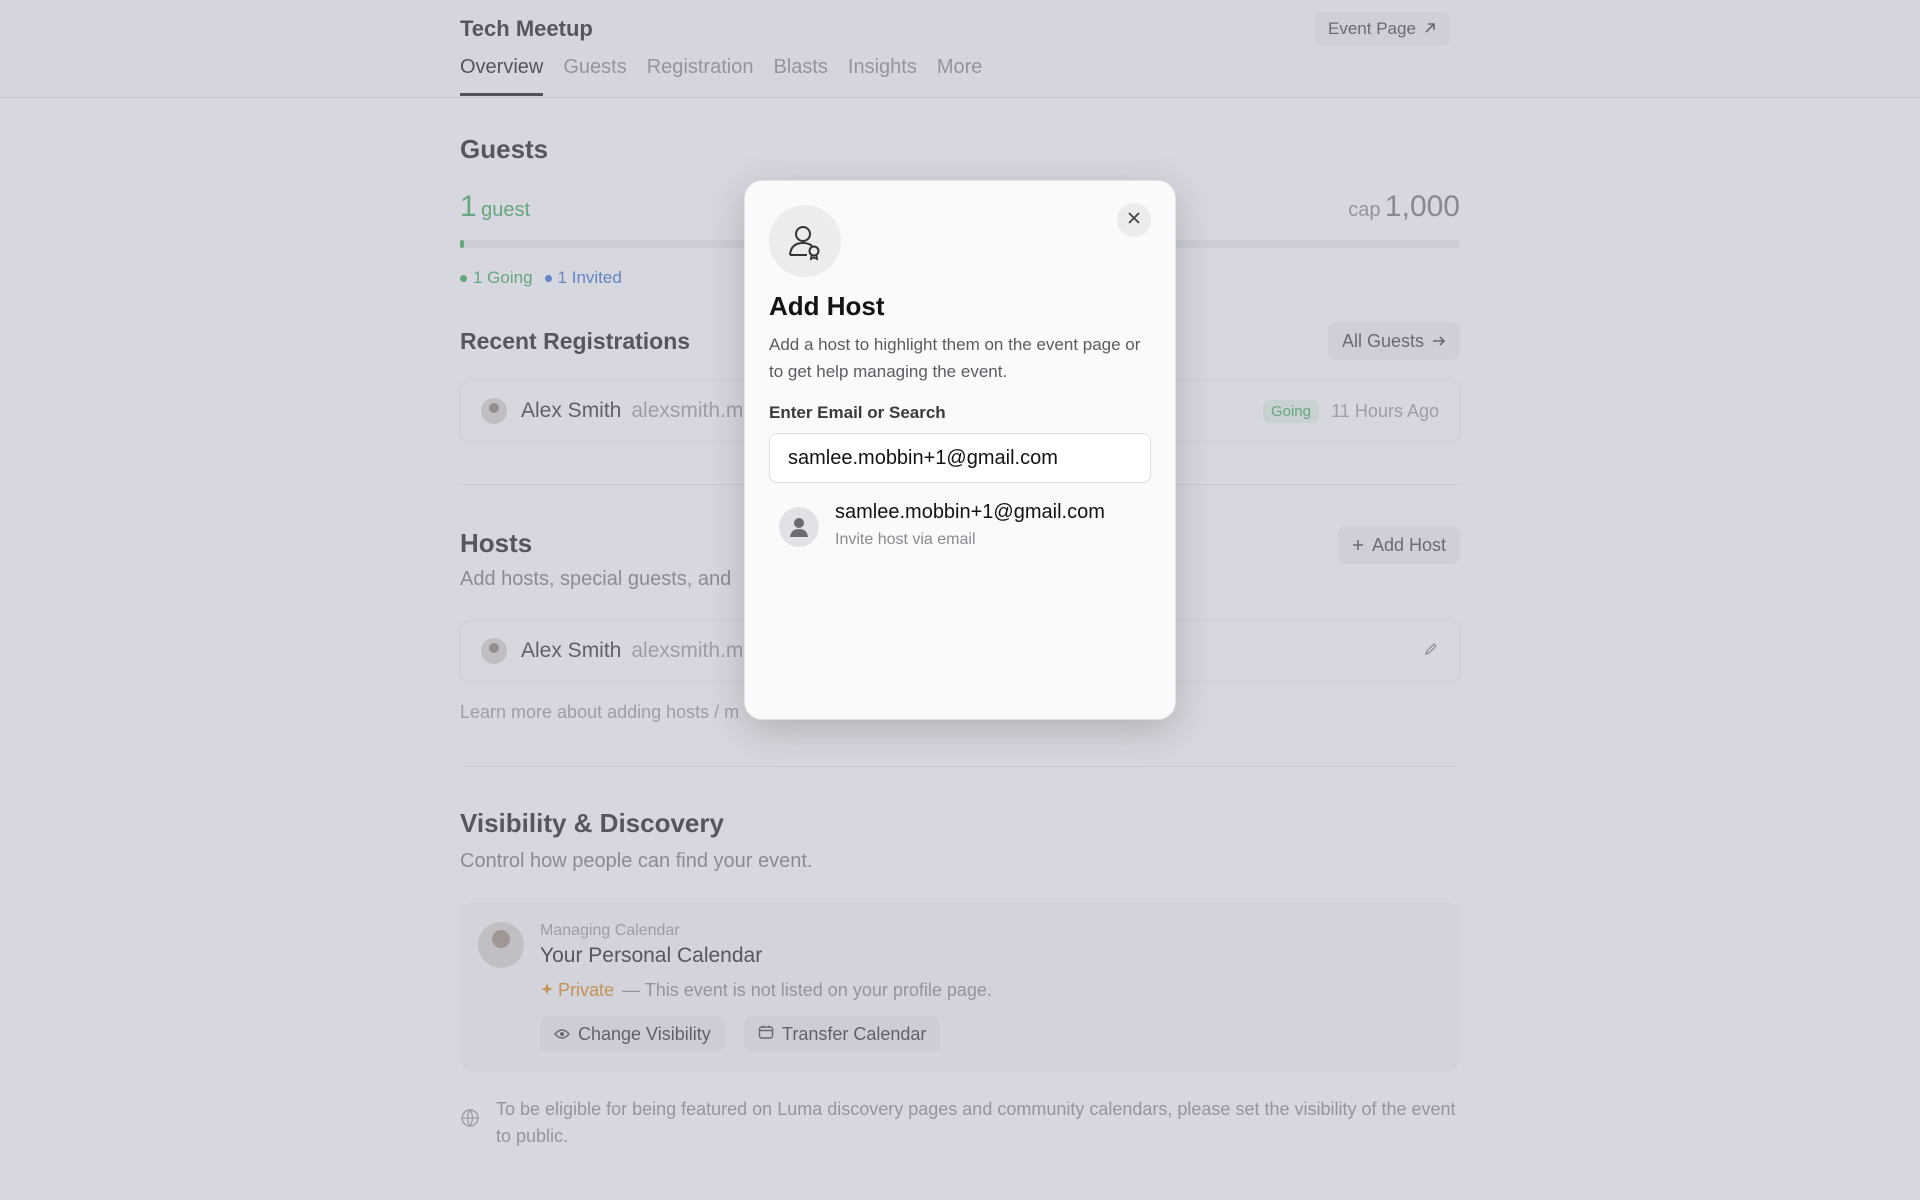 The width and height of the screenshot is (1920, 1200). Describe the element at coordinates (857, 412) in the screenshot. I see `email-search-label: Enter Email or Search` at that location.